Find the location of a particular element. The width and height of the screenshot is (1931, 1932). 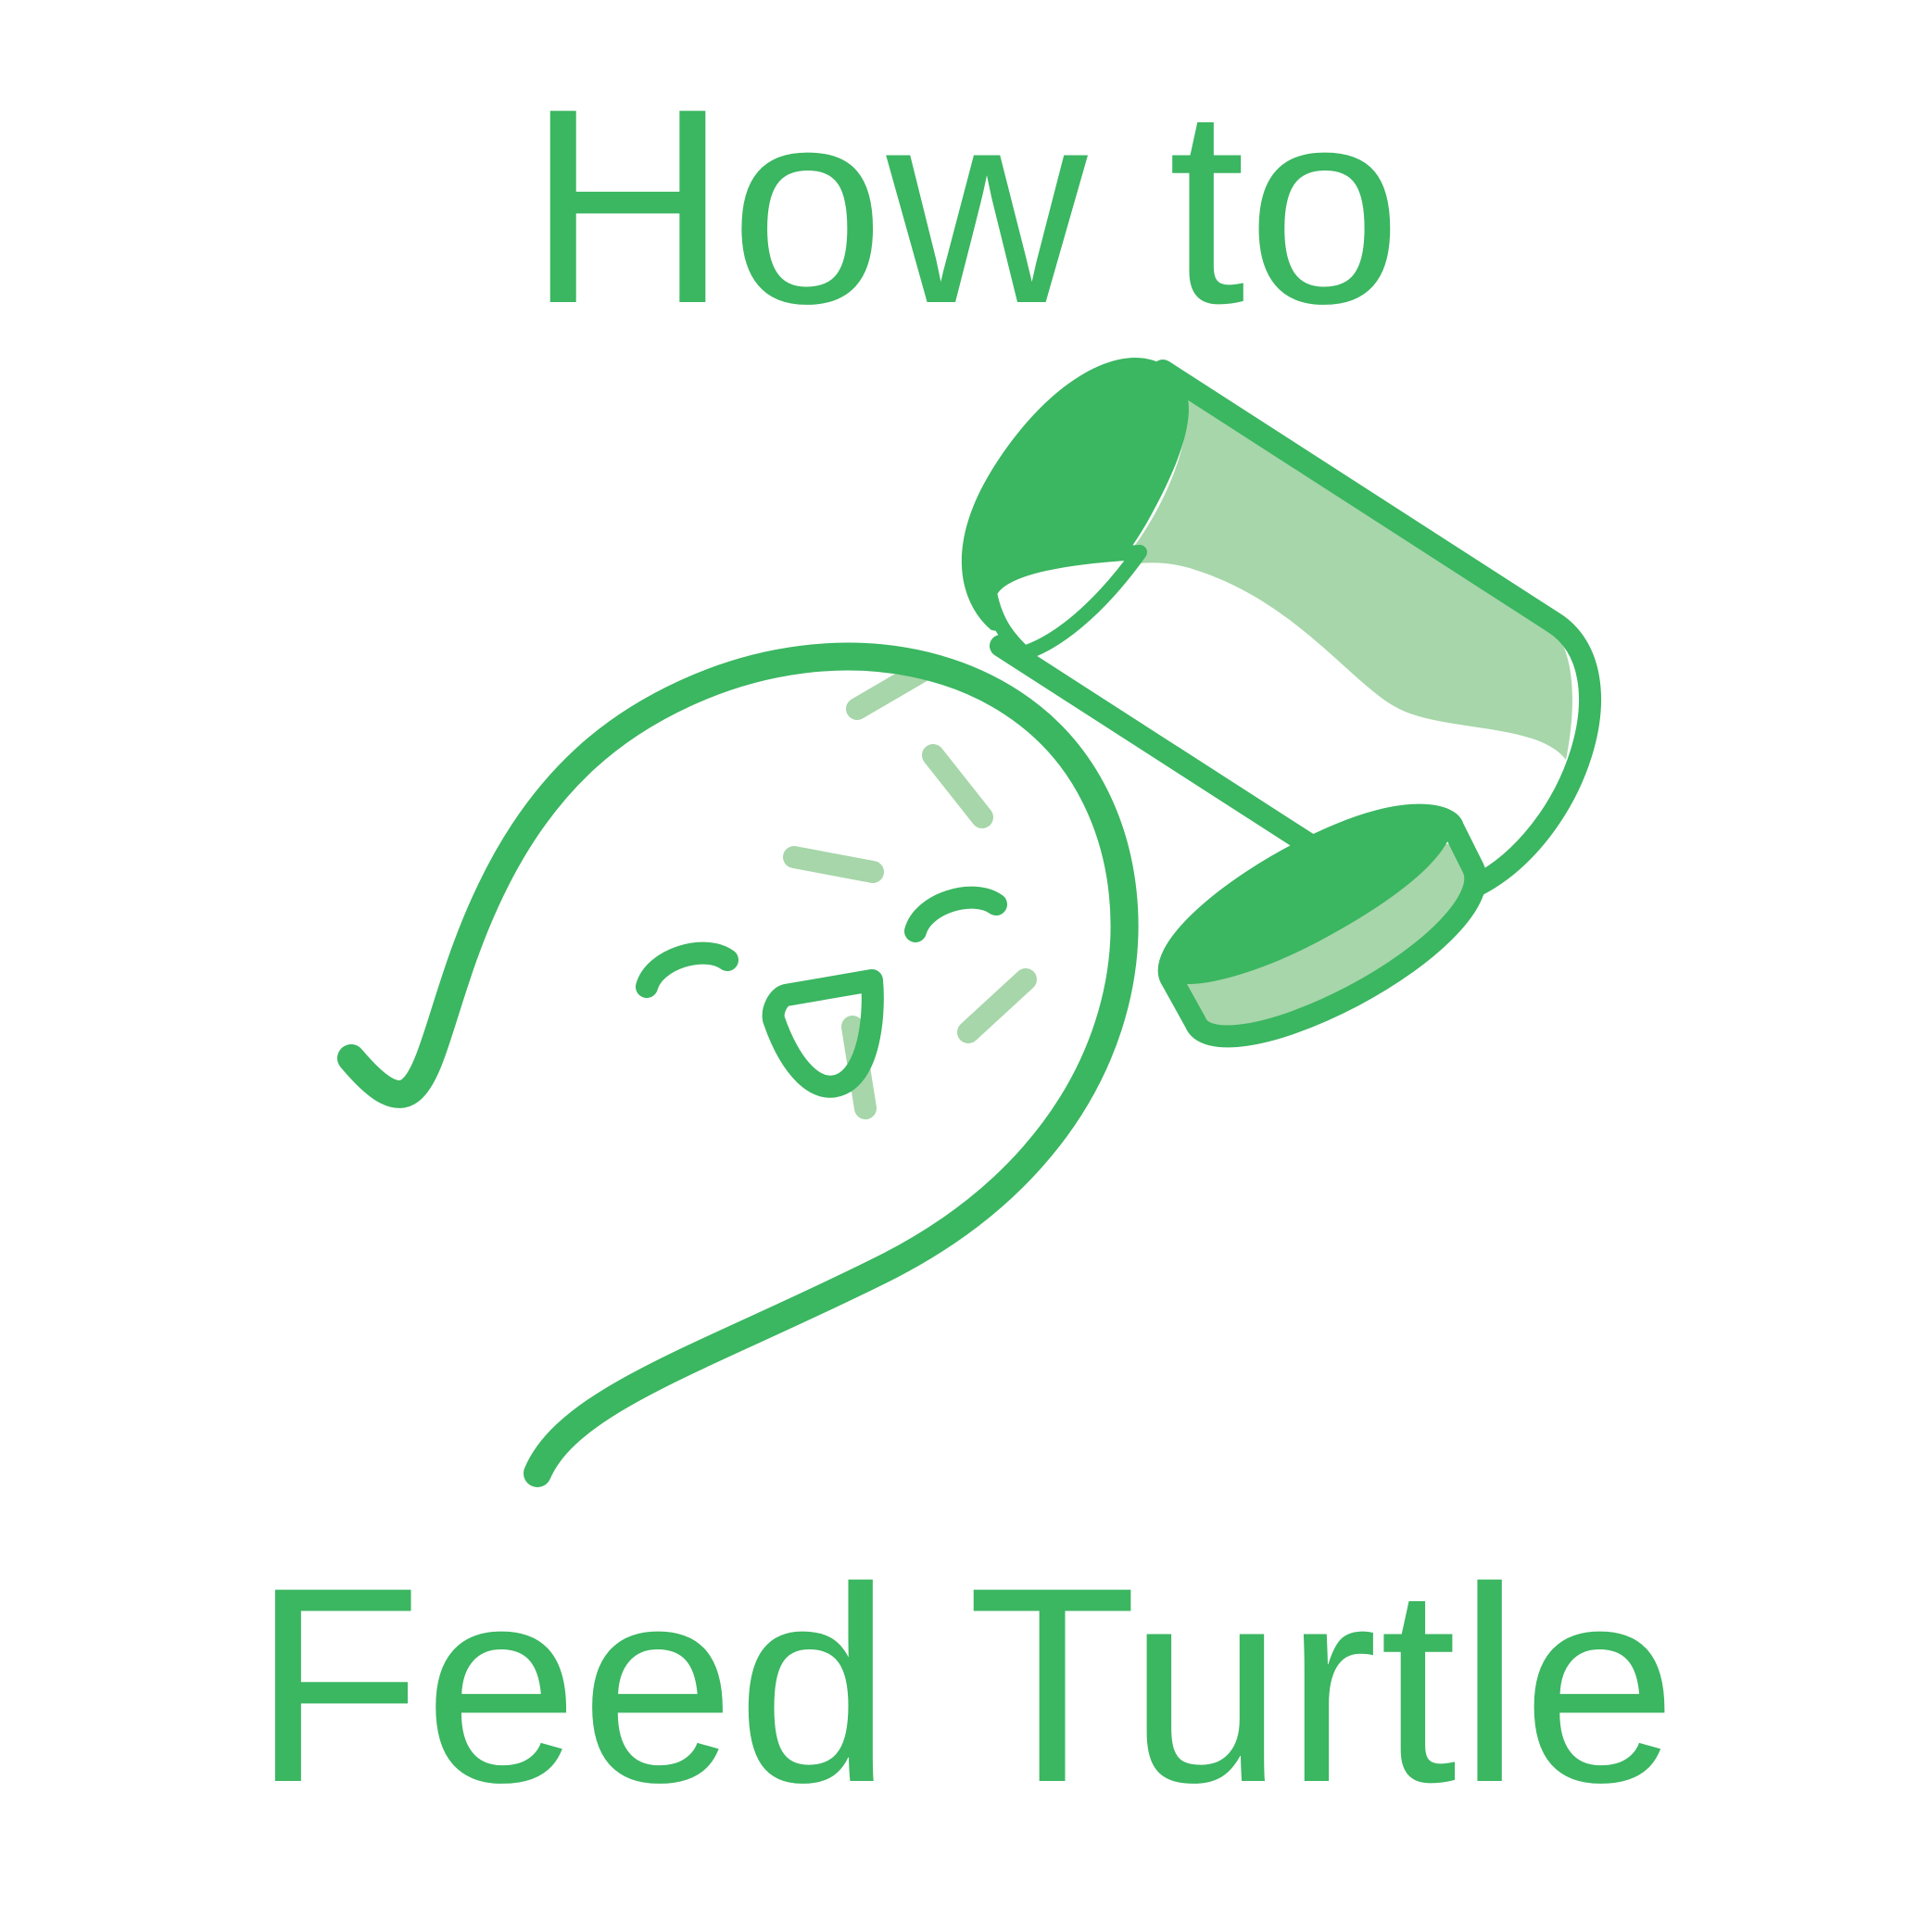

turtle-eye-right is located at coordinates (955, 914).